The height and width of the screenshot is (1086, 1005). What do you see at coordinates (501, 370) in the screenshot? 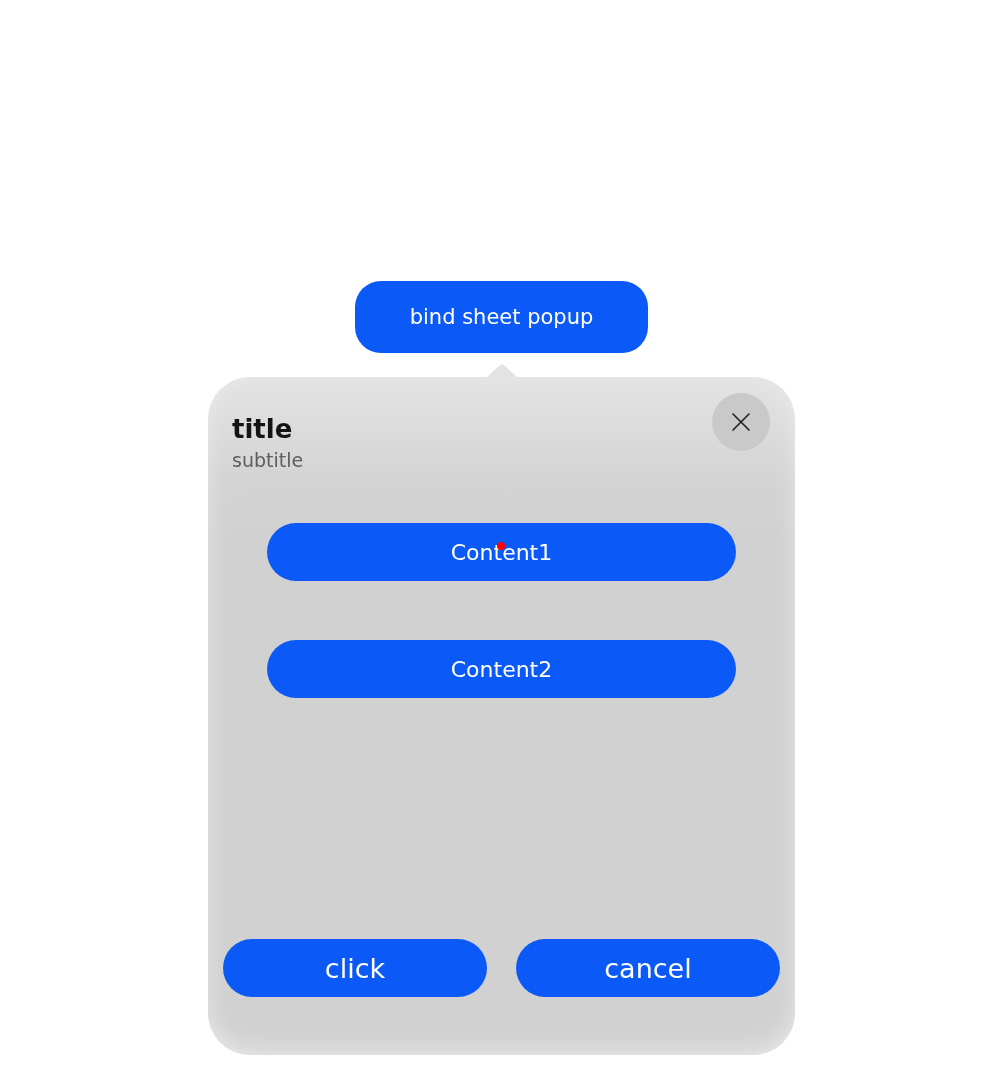
I see `popup-pointer-icon` at bounding box center [501, 370].